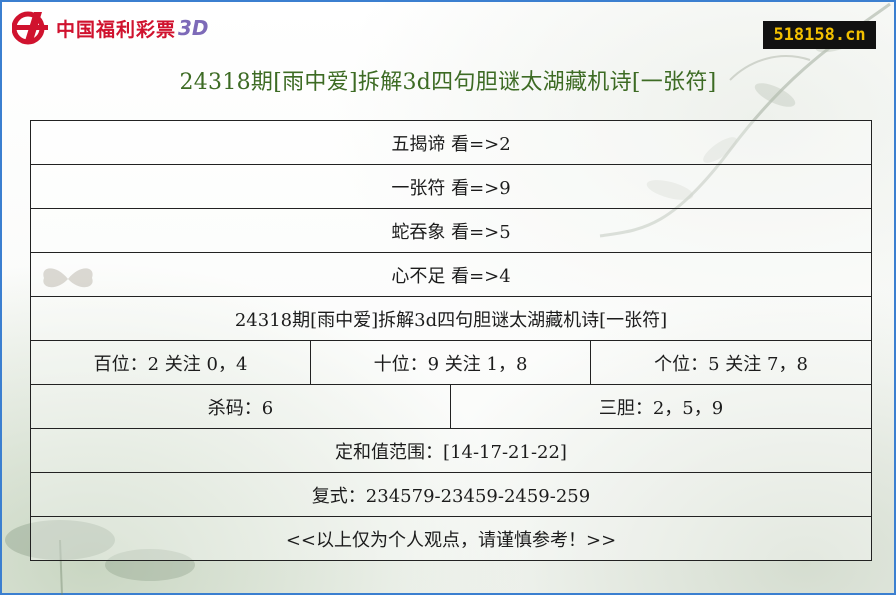 Image resolution: width=896 pixels, height=595 pixels. I want to click on logo-3d-text: 3D, so click(193, 28).